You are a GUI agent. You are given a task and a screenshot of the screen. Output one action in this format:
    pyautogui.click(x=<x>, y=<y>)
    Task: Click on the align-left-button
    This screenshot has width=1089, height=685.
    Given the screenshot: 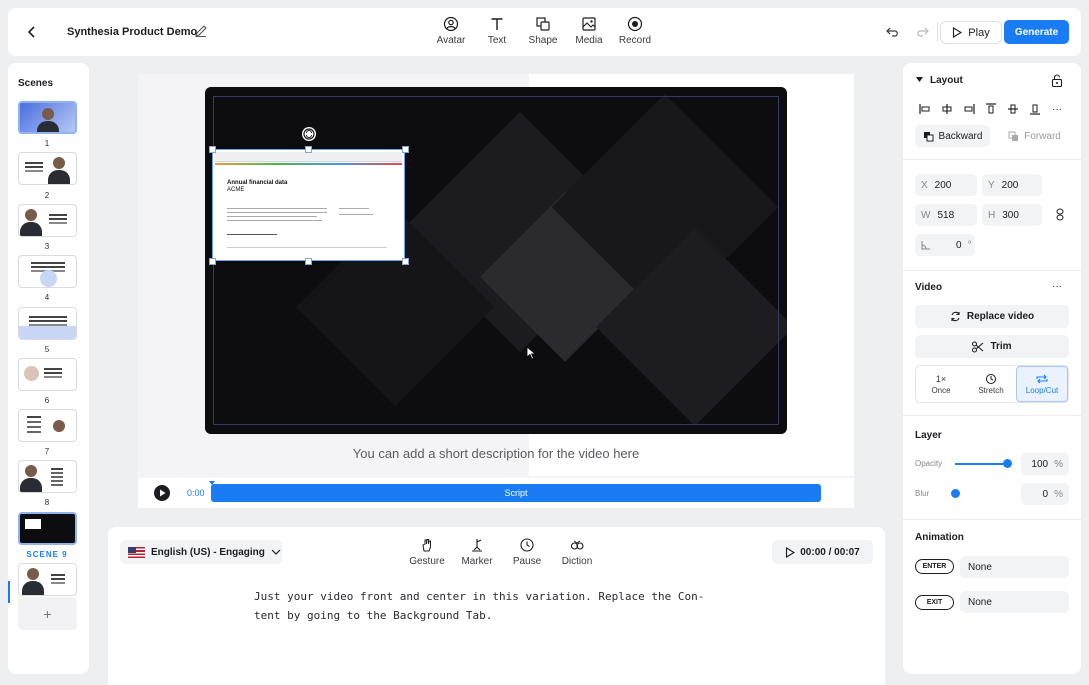 What is the action you would take?
    pyautogui.click(x=925, y=109)
    